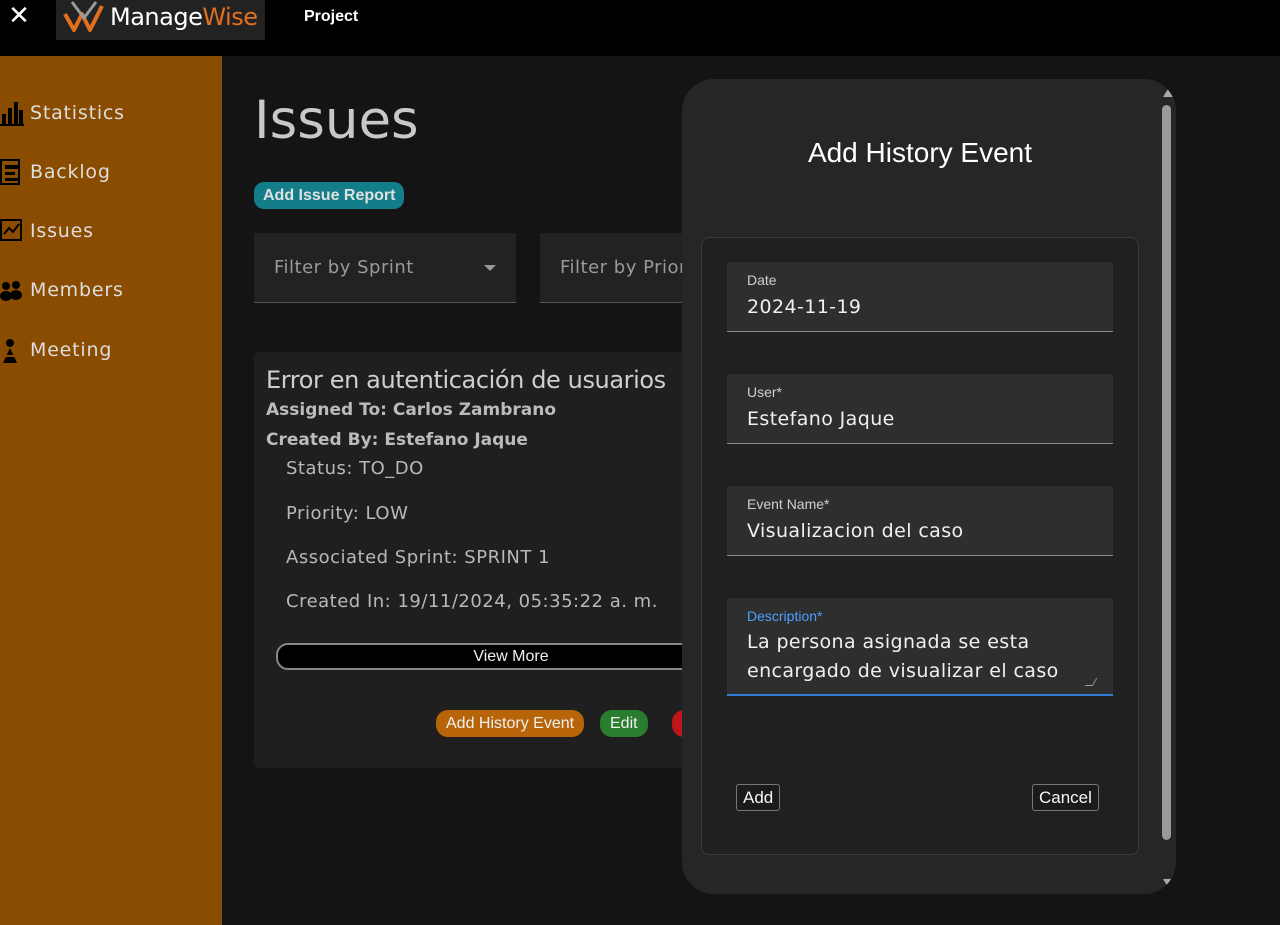 The width and height of the screenshot is (1280, 925). I want to click on sidebar-item-backlog: Backlog, so click(55, 172).